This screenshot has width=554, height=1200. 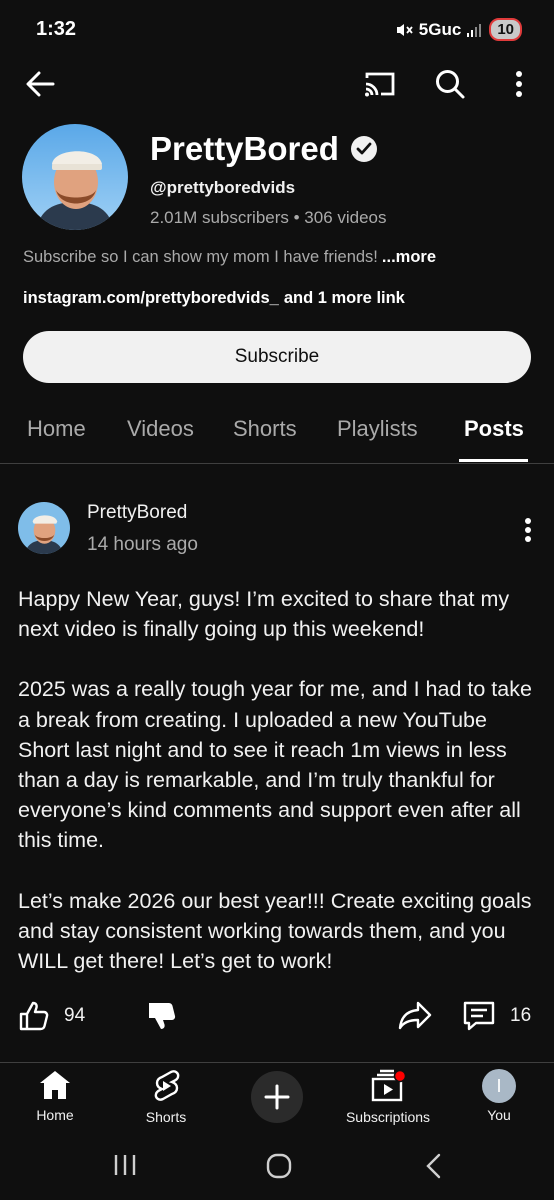 I want to click on back-chevron-icon, so click(x=433, y=1166).